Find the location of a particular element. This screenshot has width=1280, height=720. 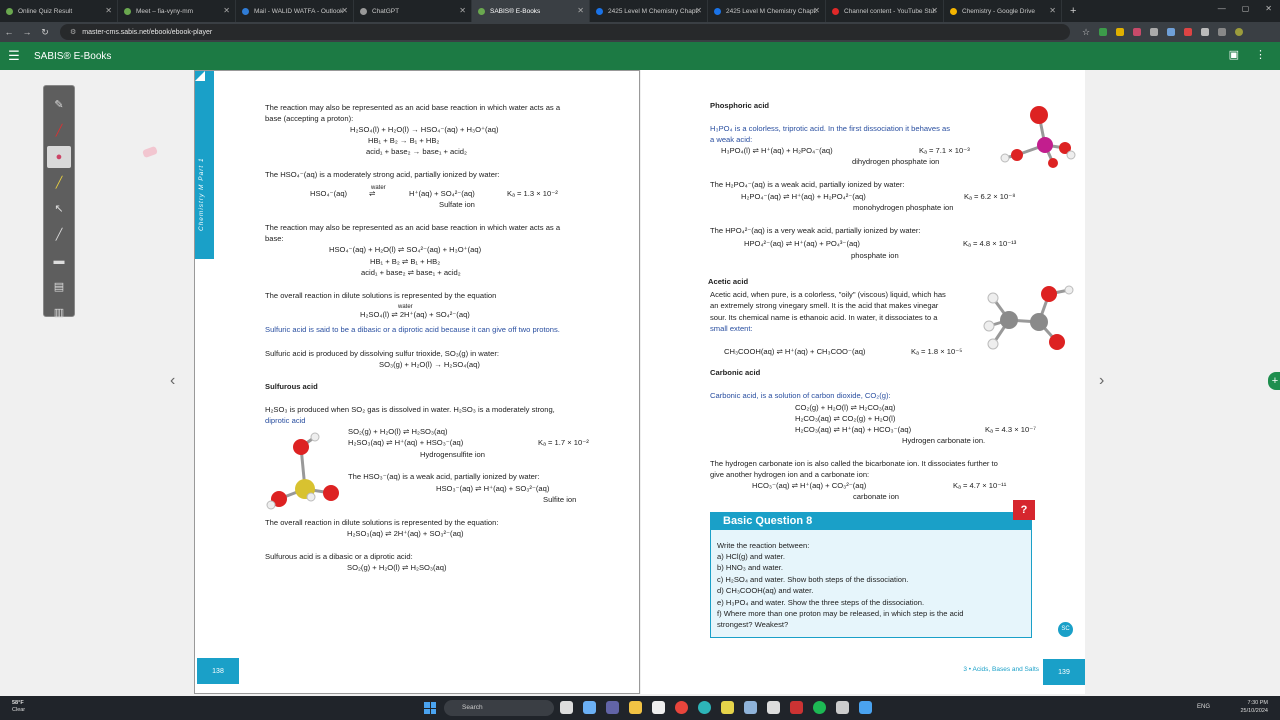

pointer-tool-icon: ↖ is located at coordinates (59, 209).